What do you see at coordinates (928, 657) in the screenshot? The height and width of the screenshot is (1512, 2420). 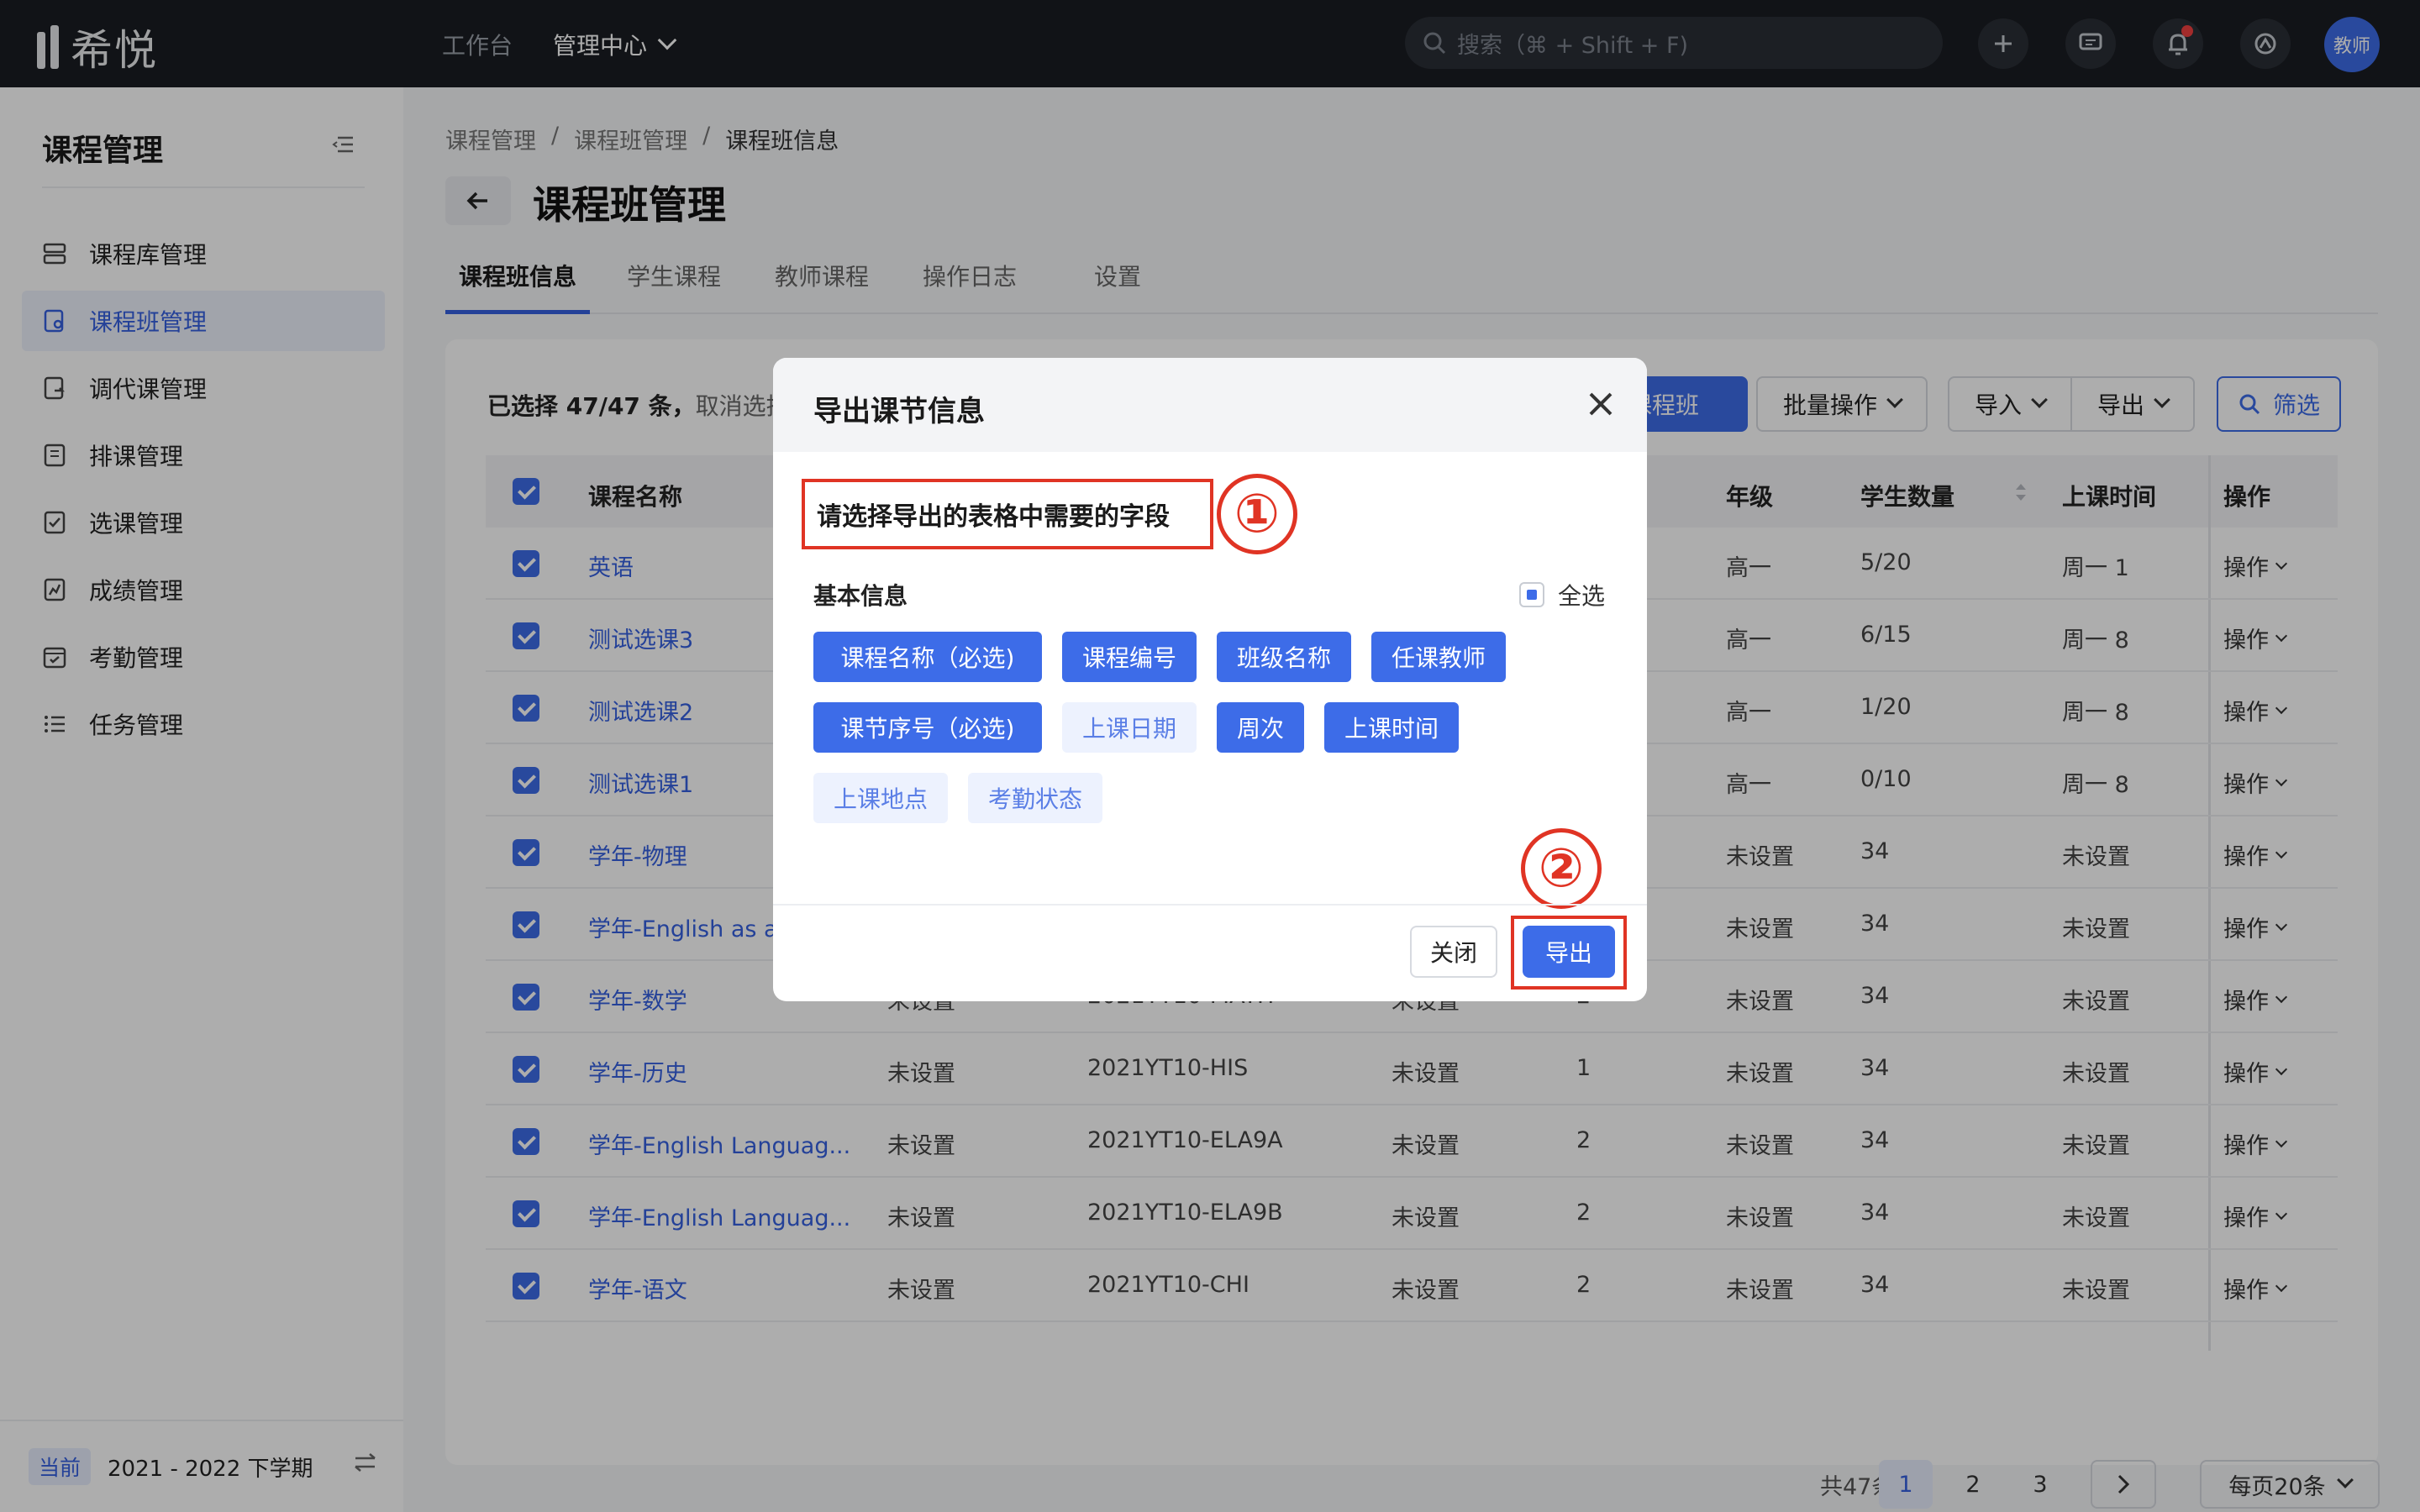 I see `field-chip-course-name: 课程名称（必选)` at bounding box center [928, 657].